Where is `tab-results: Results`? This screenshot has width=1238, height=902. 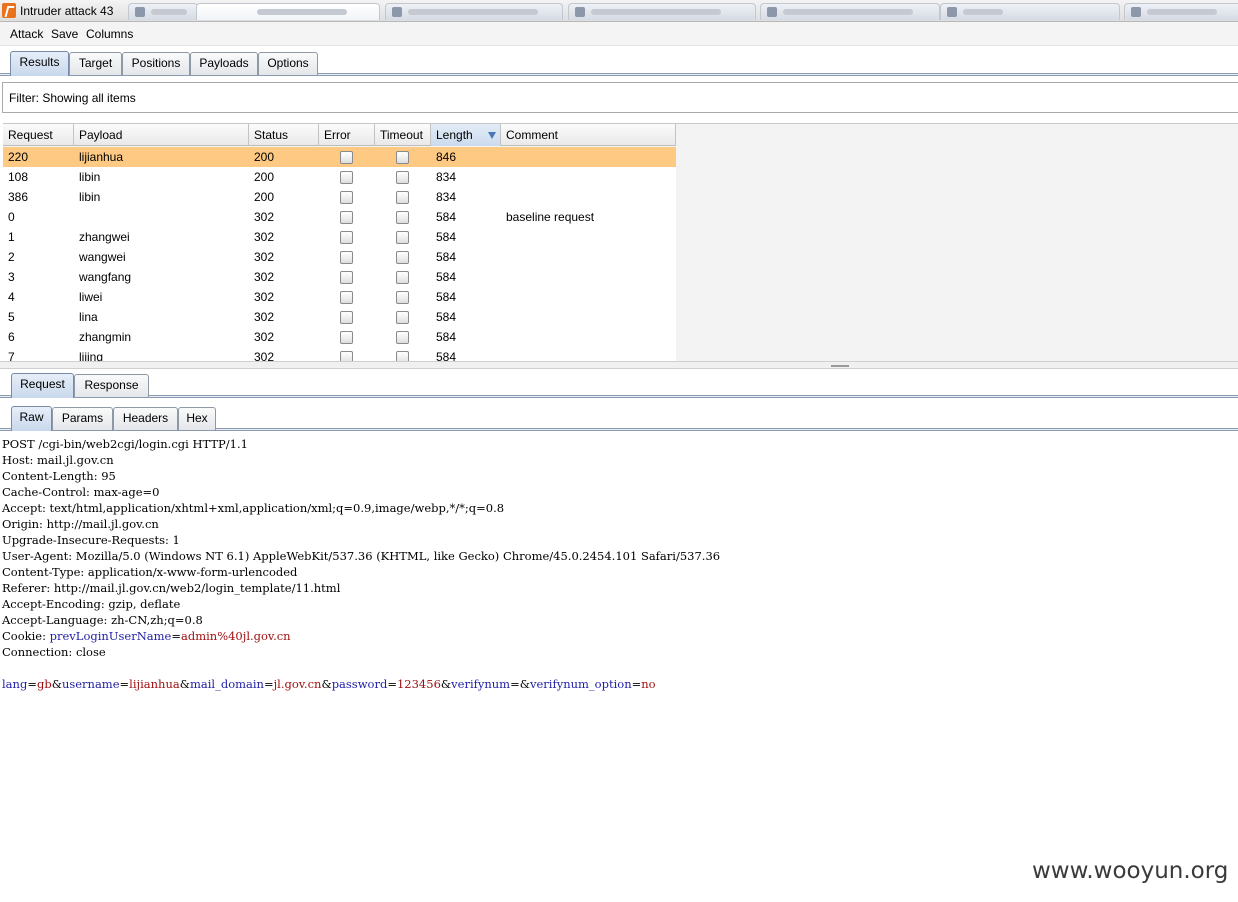
tab-results: Results is located at coordinates (39, 63).